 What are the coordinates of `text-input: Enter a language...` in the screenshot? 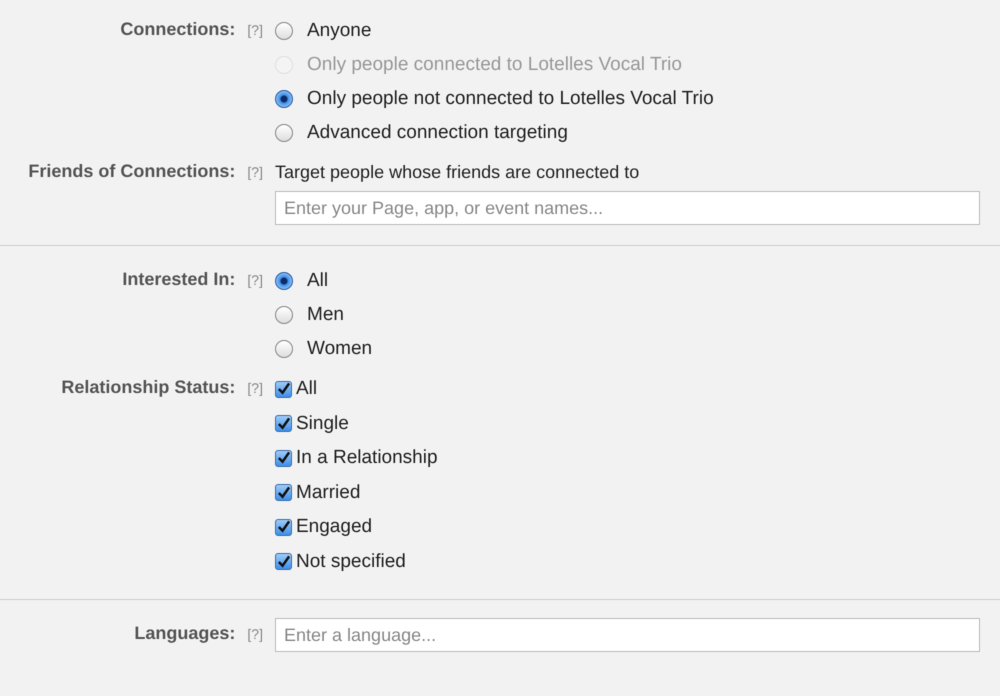 It's located at (627, 635).